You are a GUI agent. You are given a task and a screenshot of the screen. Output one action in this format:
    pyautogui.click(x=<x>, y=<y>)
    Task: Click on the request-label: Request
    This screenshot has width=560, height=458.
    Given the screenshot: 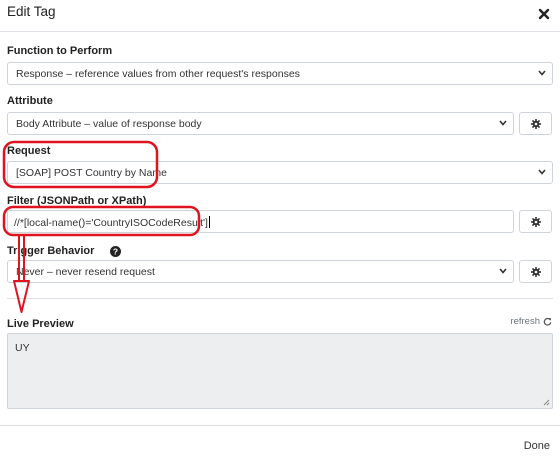 What is the action you would take?
    pyautogui.click(x=29, y=151)
    